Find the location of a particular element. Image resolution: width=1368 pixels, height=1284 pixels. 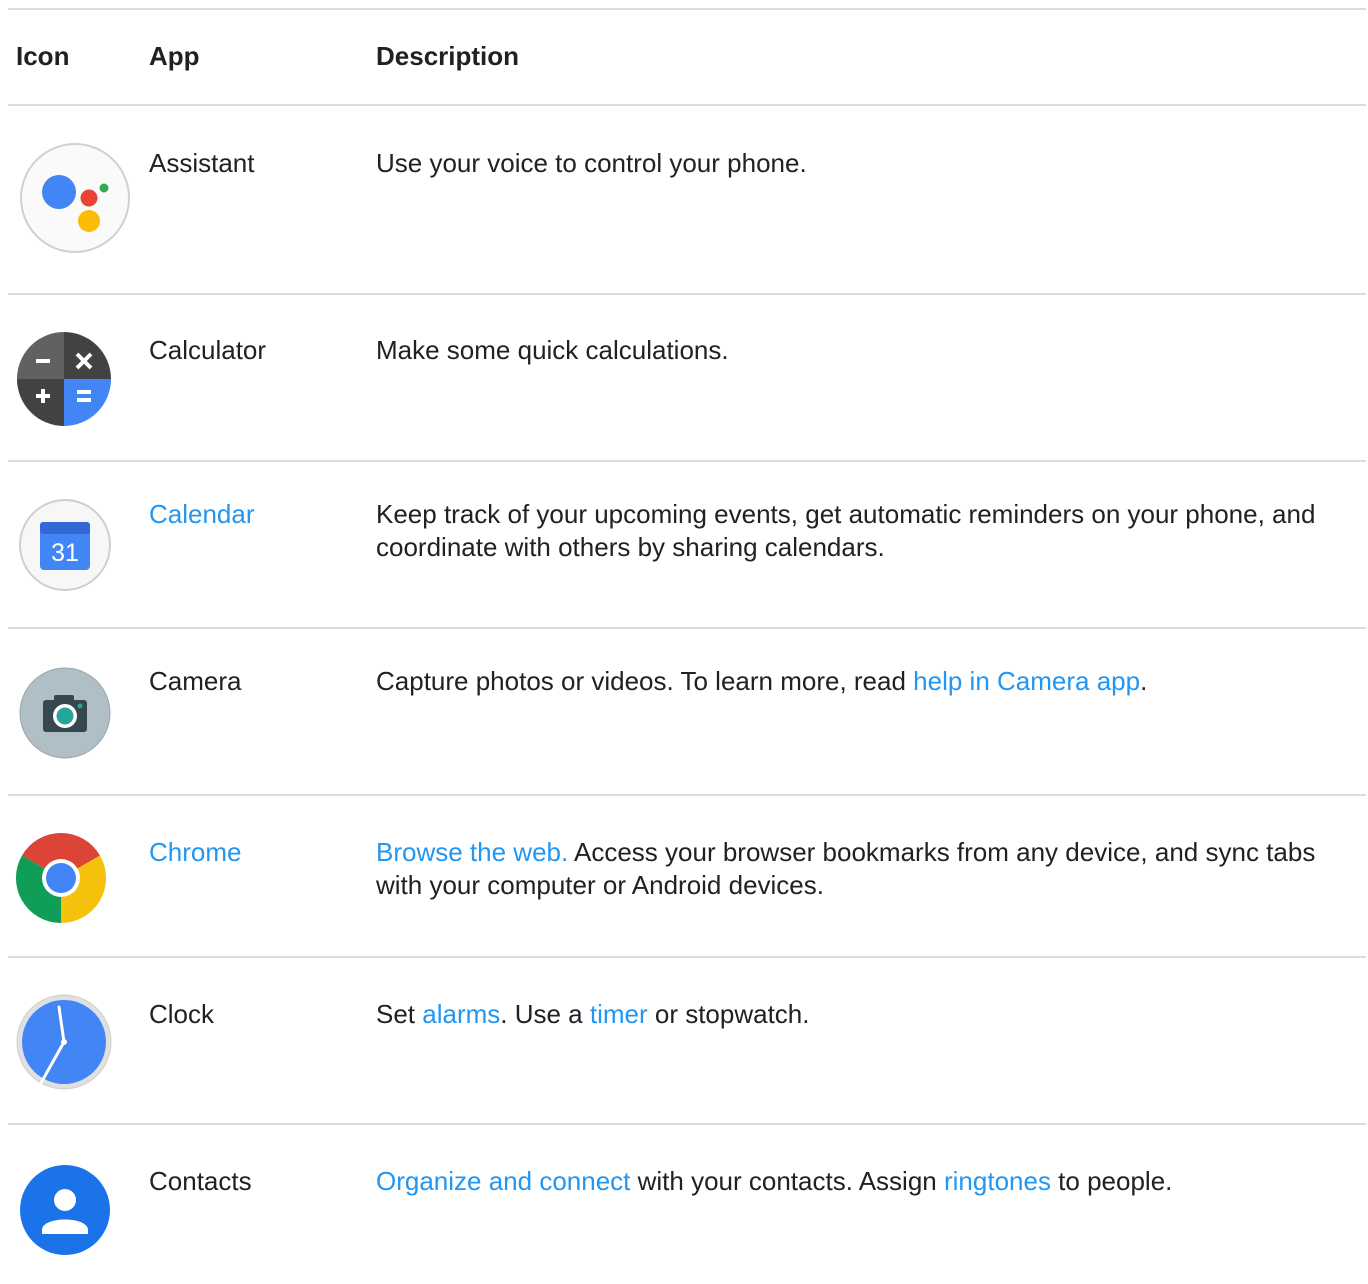

help-in-camera-app-link: help in Camera app is located at coordinates (1026, 681).